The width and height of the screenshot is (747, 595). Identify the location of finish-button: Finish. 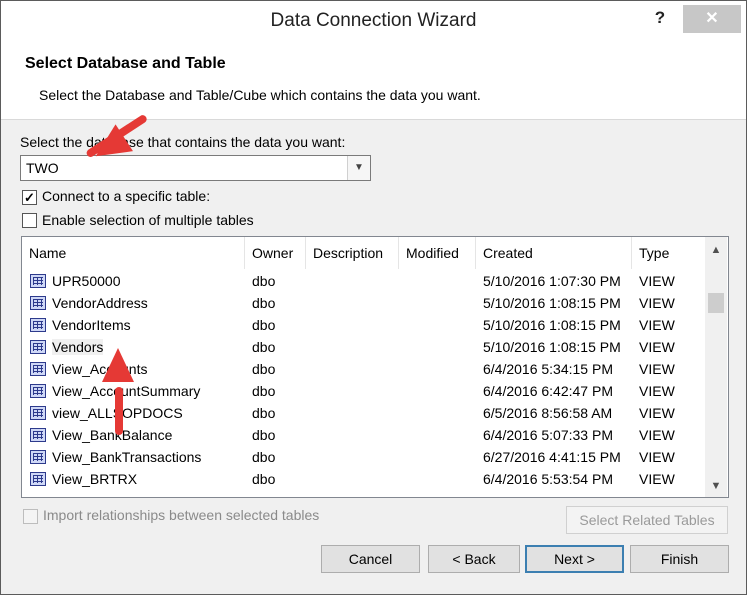
(679, 559).